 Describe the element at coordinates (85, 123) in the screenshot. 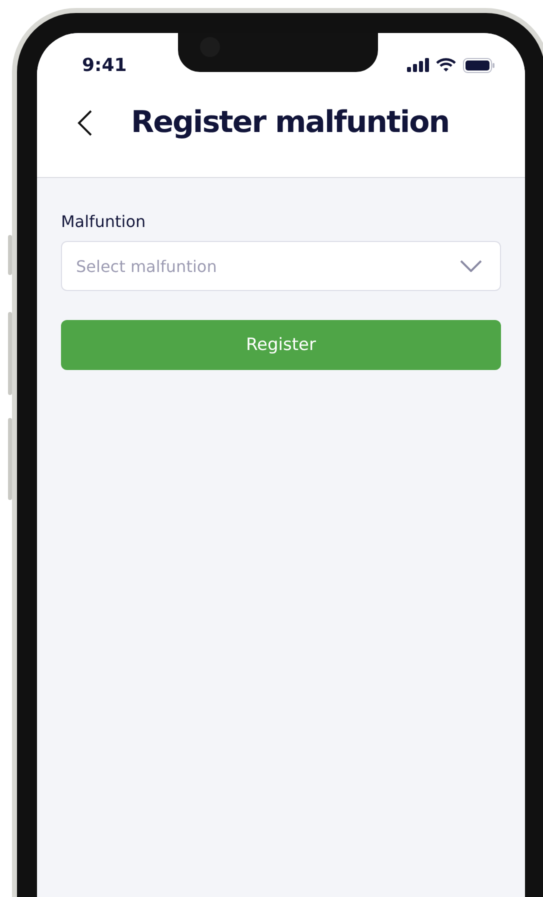

I see `back-button` at that location.